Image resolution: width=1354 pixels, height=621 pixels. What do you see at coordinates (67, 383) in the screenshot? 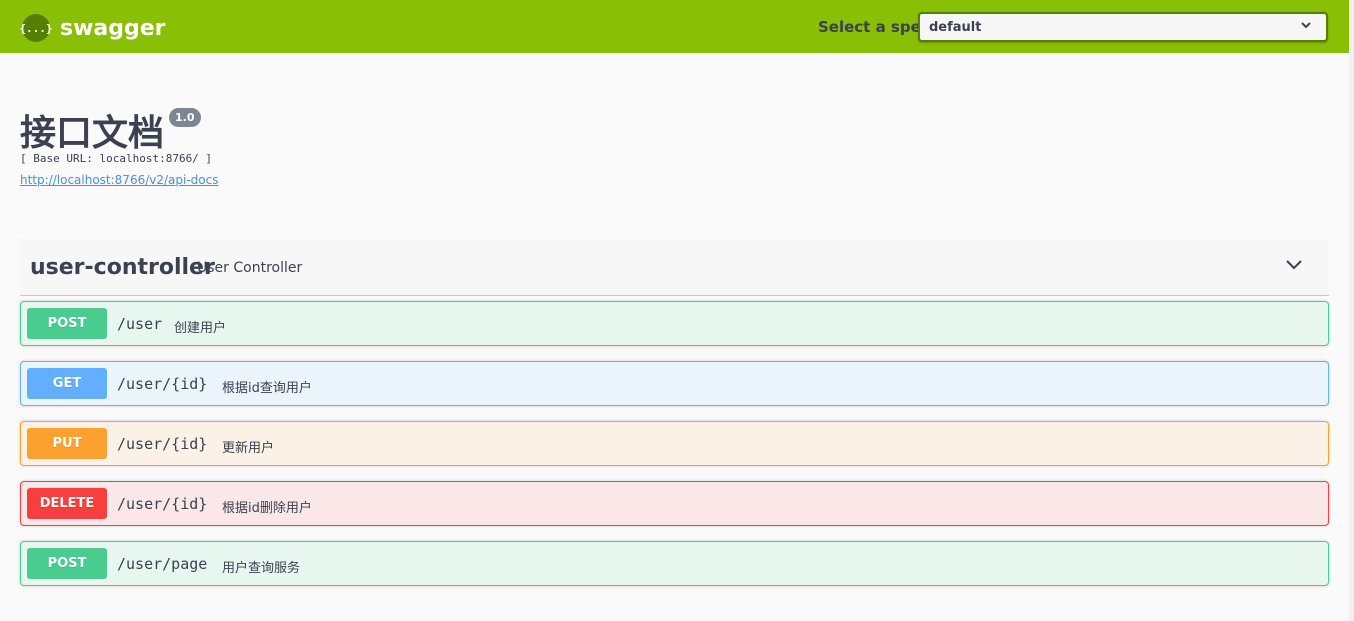
I see `method-badge: GET` at bounding box center [67, 383].